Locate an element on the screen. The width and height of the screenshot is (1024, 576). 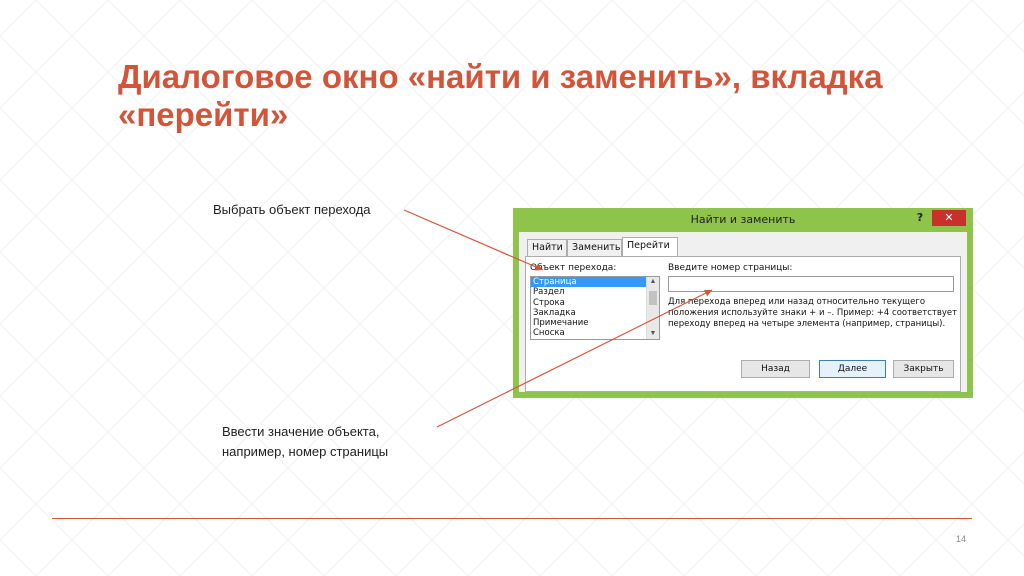
list-item-line: Строка is located at coordinates (588, 303).